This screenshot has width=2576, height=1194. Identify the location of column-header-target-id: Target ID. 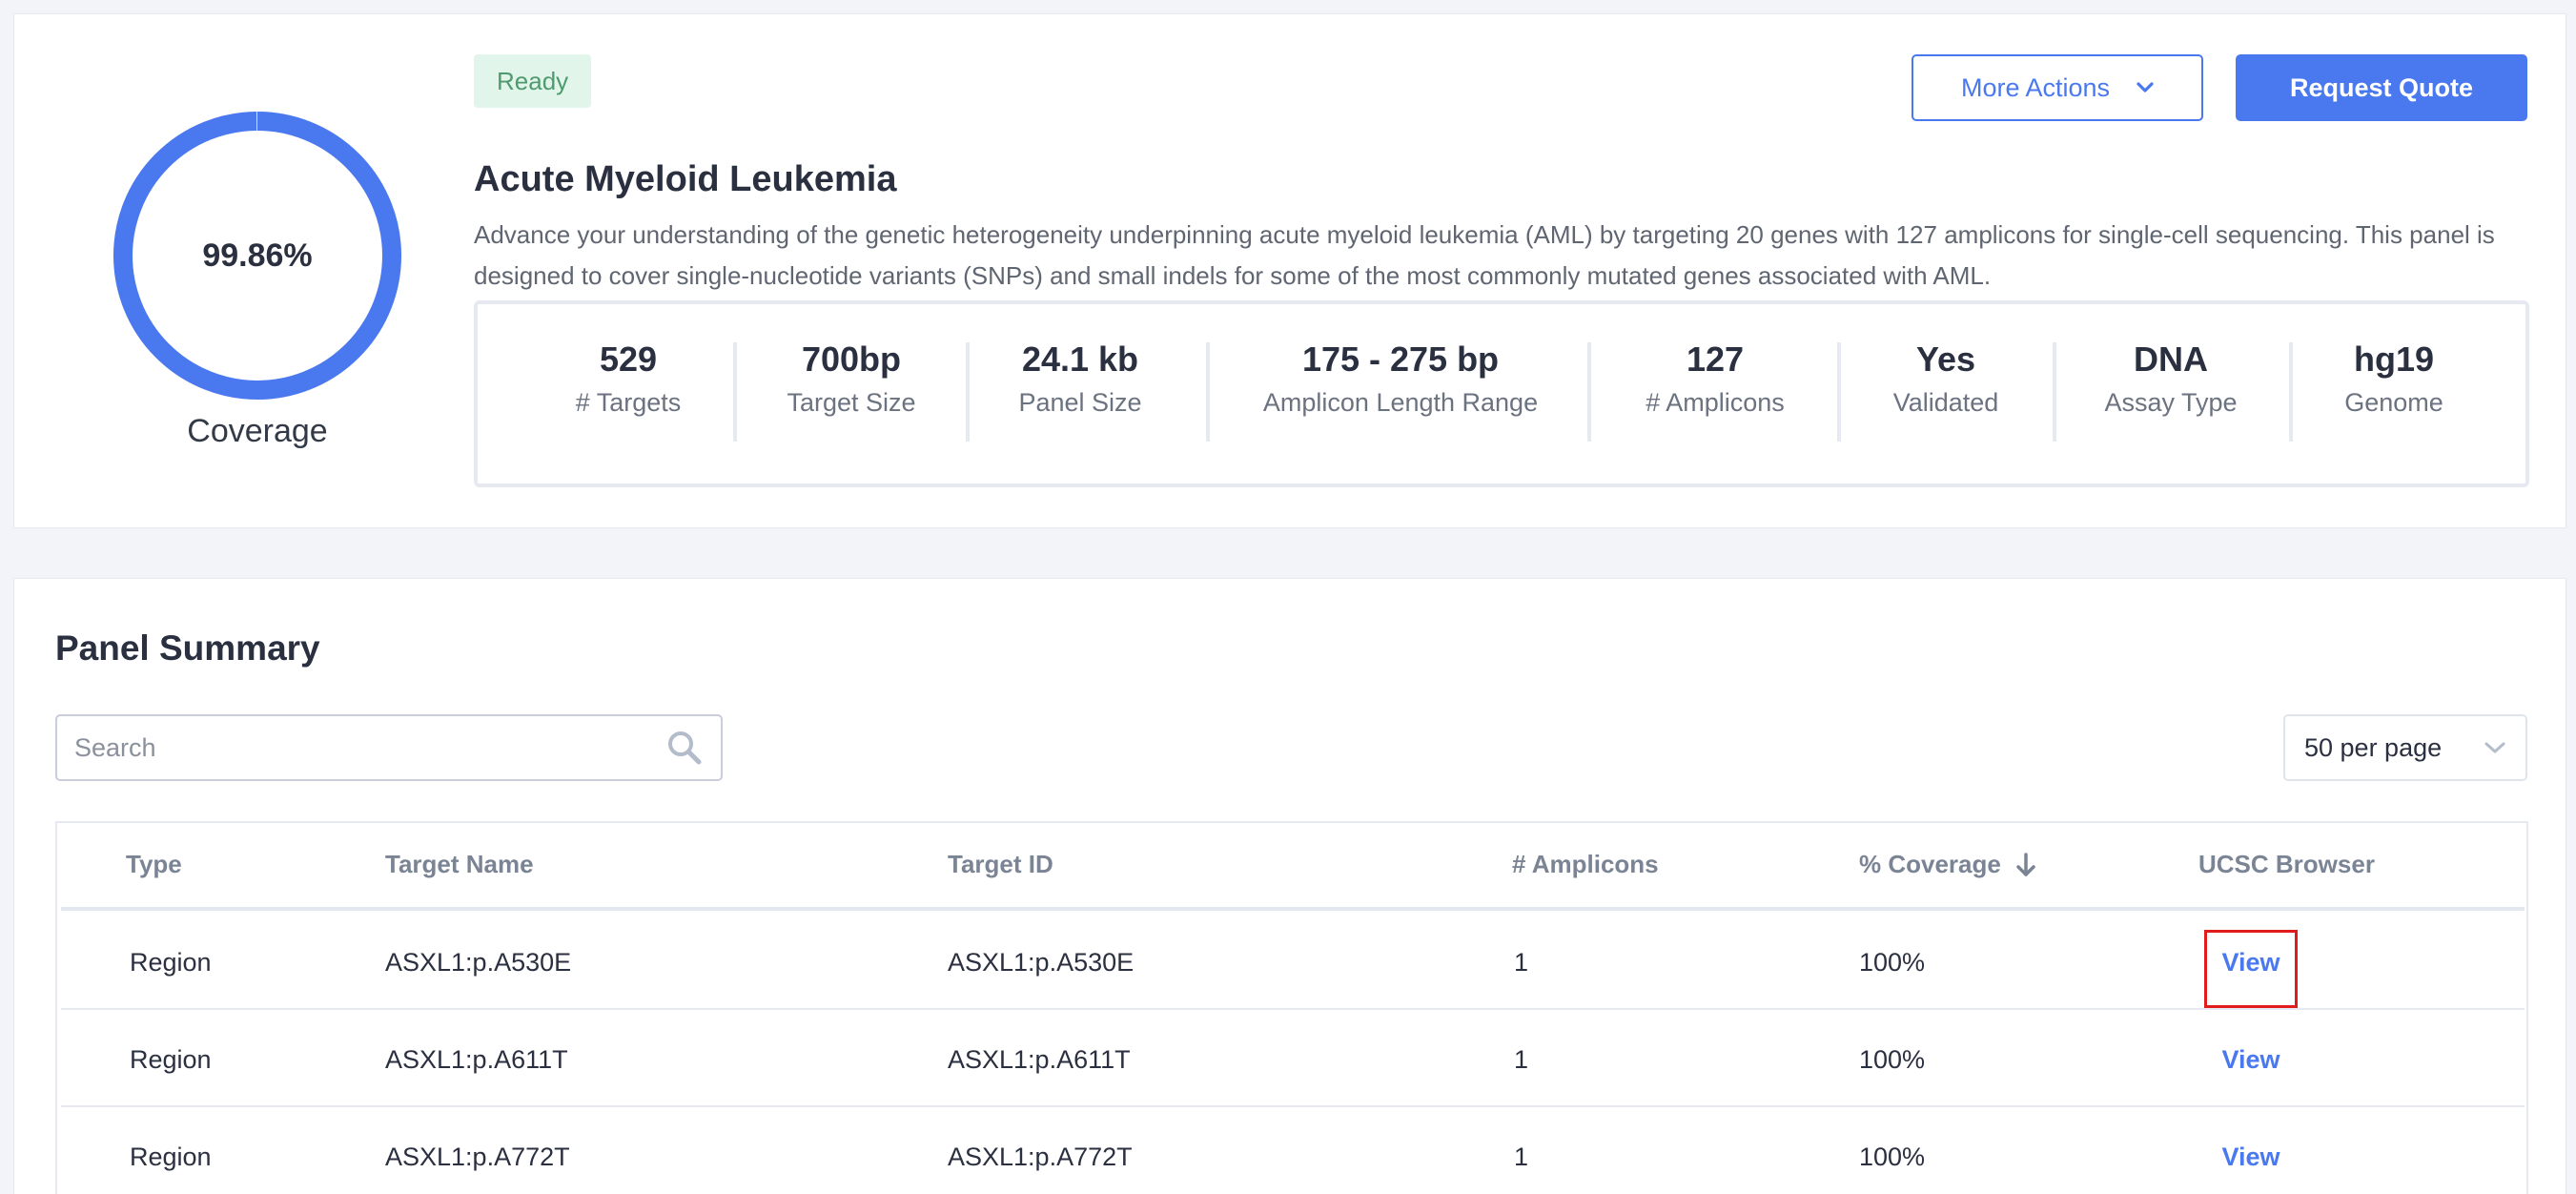
(1000, 864).